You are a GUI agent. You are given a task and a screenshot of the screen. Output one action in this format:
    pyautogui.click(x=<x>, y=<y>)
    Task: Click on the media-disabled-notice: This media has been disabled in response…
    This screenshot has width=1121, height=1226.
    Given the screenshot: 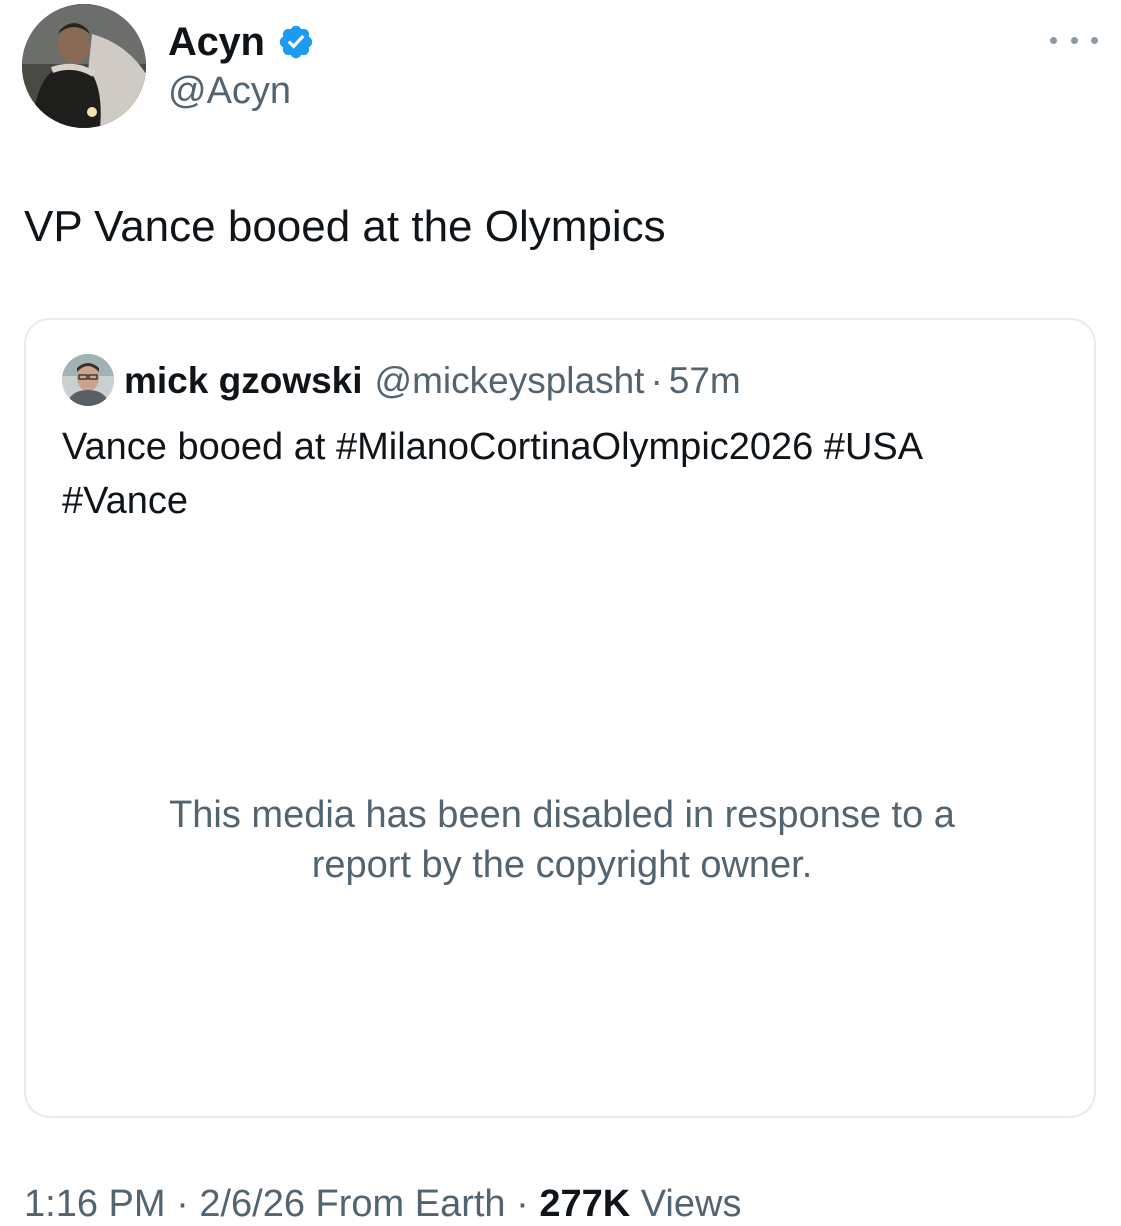 What is the action you would take?
    pyautogui.click(x=562, y=840)
    